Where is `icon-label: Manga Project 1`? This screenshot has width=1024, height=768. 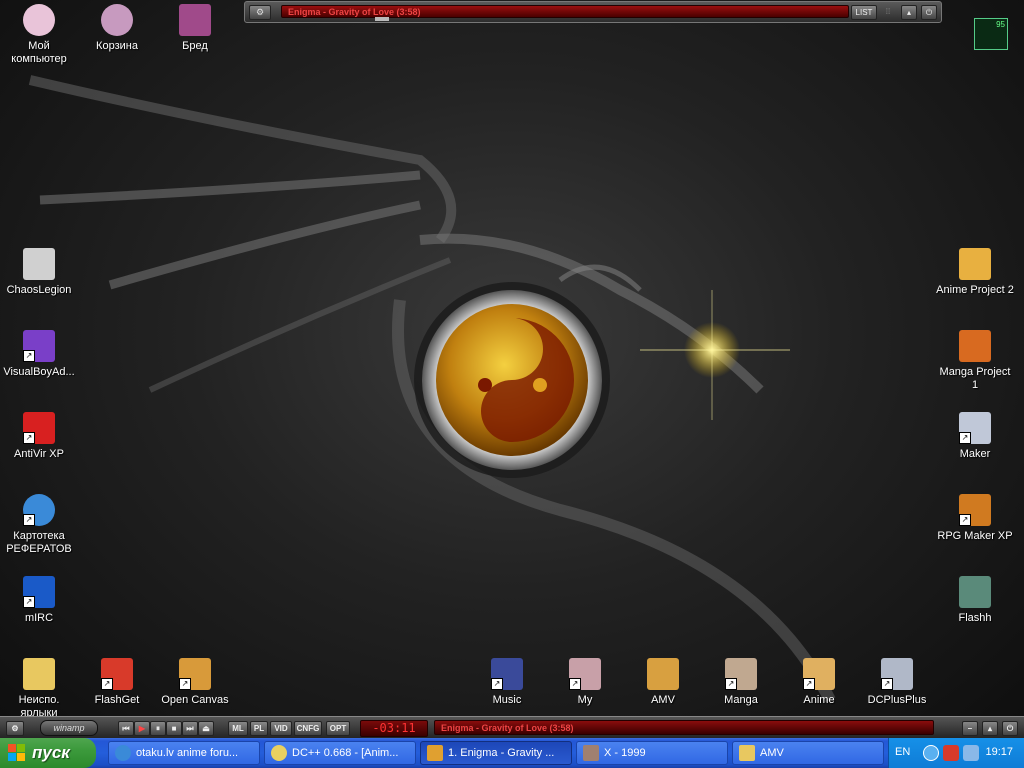 icon-label: Manga Project 1 is located at coordinates (975, 378).